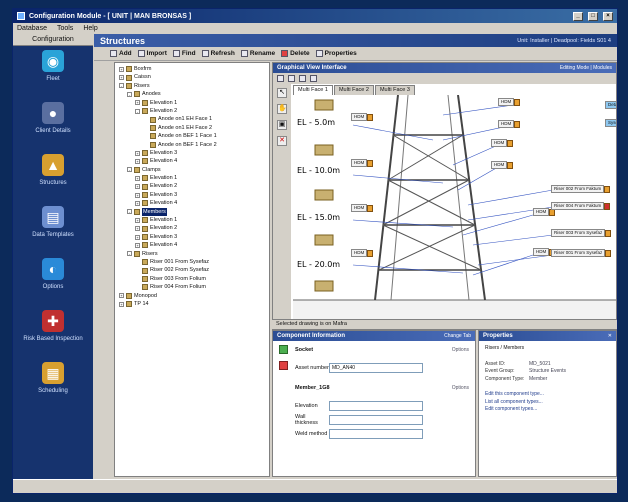 This screenshot has width=628, height=502. Describe the element at coordinates (295, 53) in the screenshot. I see `delete-button: Delete` at that location.